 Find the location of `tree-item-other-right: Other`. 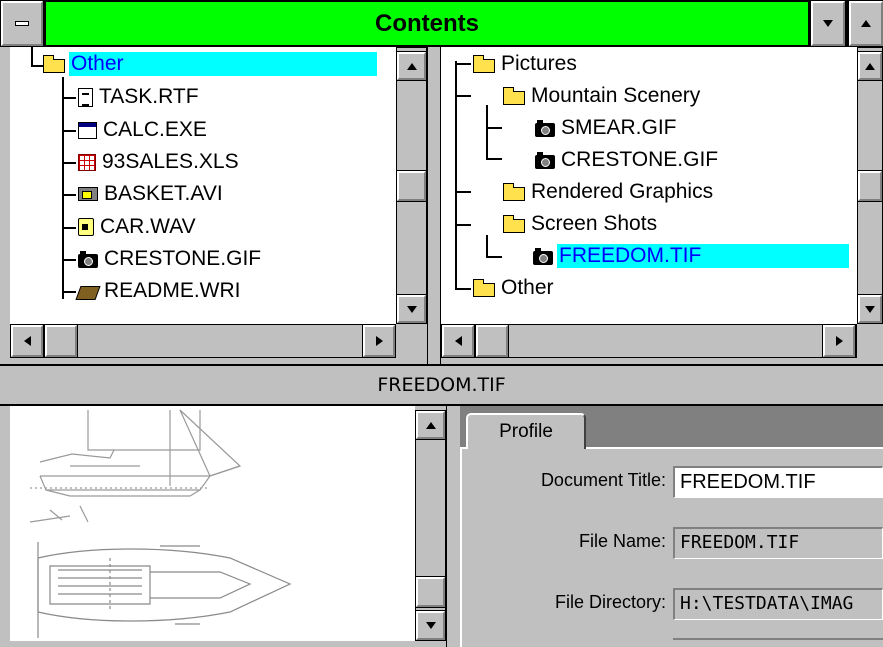

tree-item-other-right: Other is located at coordinates (514, 288).